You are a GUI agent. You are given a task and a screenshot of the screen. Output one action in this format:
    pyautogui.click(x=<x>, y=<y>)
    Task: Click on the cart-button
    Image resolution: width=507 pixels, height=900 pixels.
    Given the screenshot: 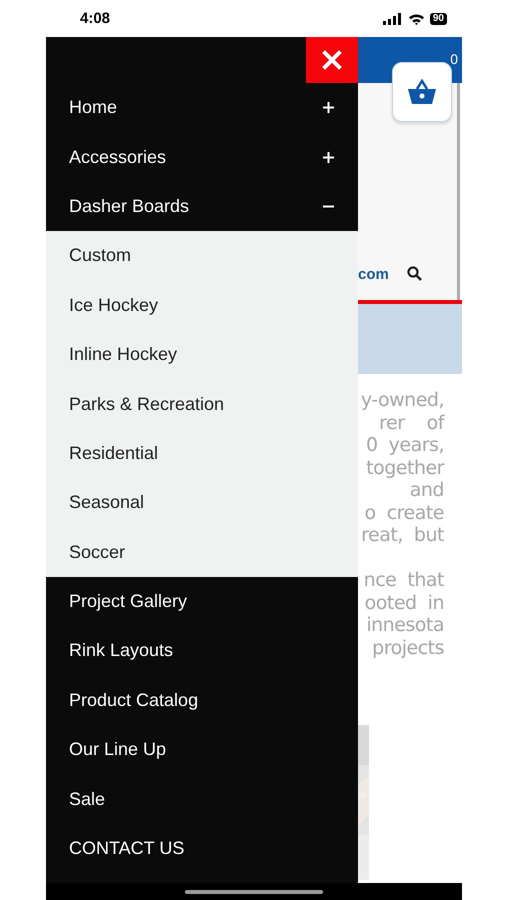 What is the action you would take?
    pyautogui.click(x=422, y=92)
    